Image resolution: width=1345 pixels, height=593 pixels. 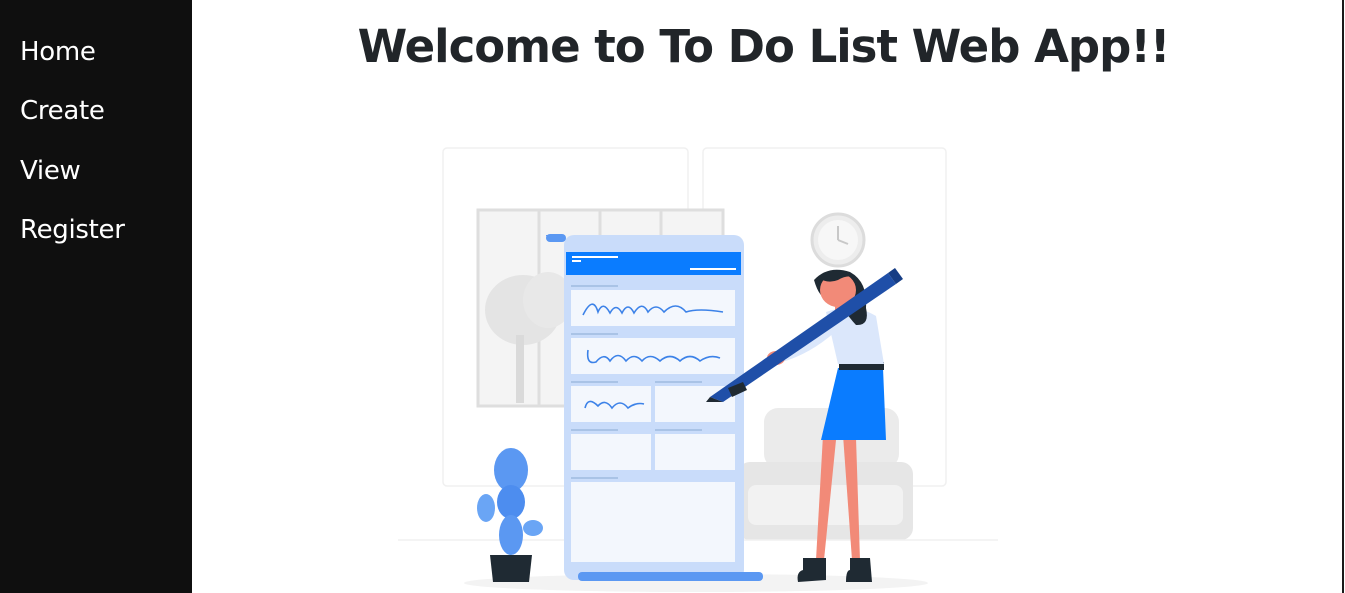 What do you see at coordinates (1343, 296) in the screenshot?
I see `window-border` at bounding box center [1343, 296].